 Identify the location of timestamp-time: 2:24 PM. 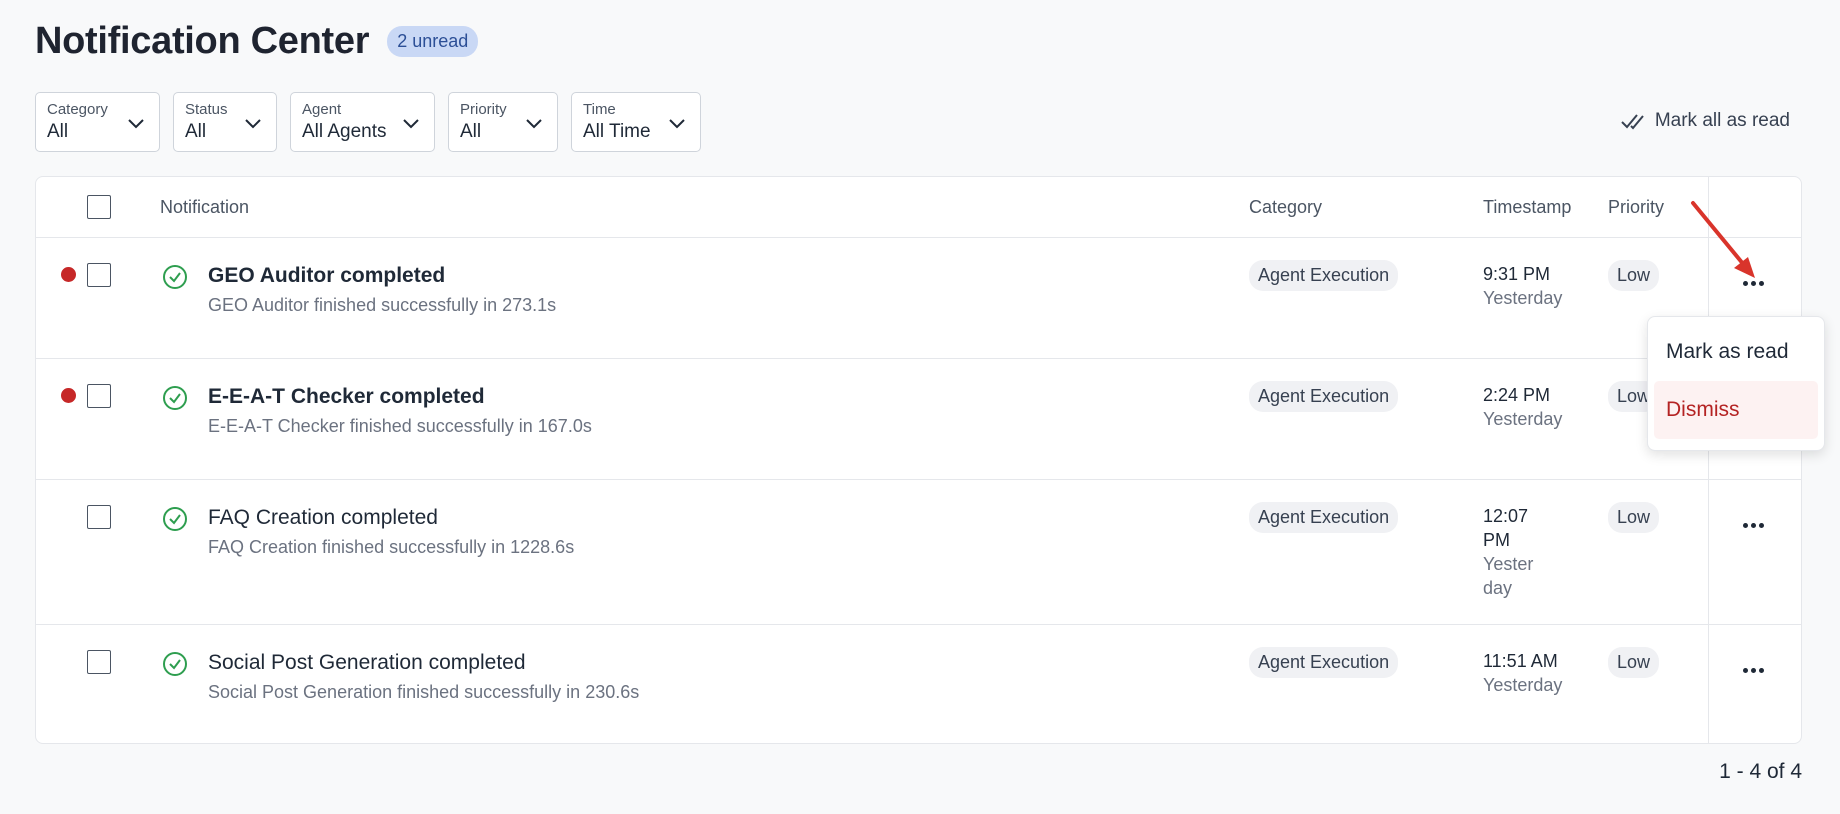
(1517, 395).